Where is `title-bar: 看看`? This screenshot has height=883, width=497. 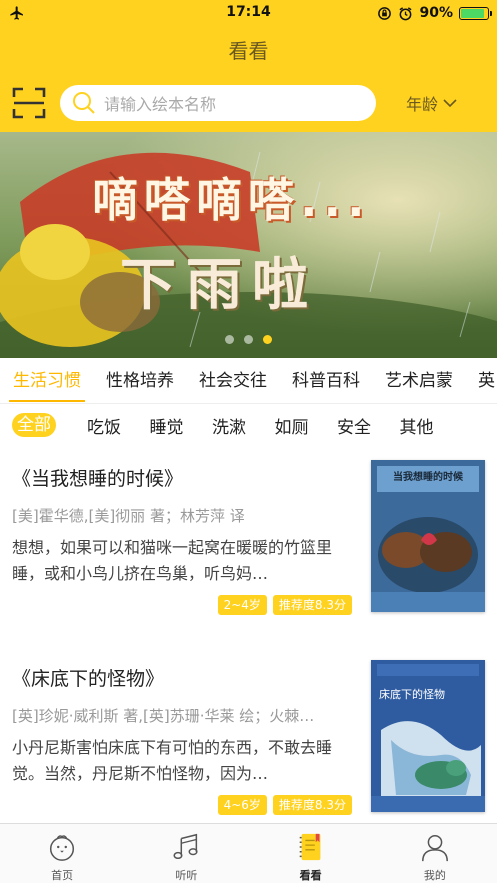
title-bar: 看看 is located at coordinates (248, 49).